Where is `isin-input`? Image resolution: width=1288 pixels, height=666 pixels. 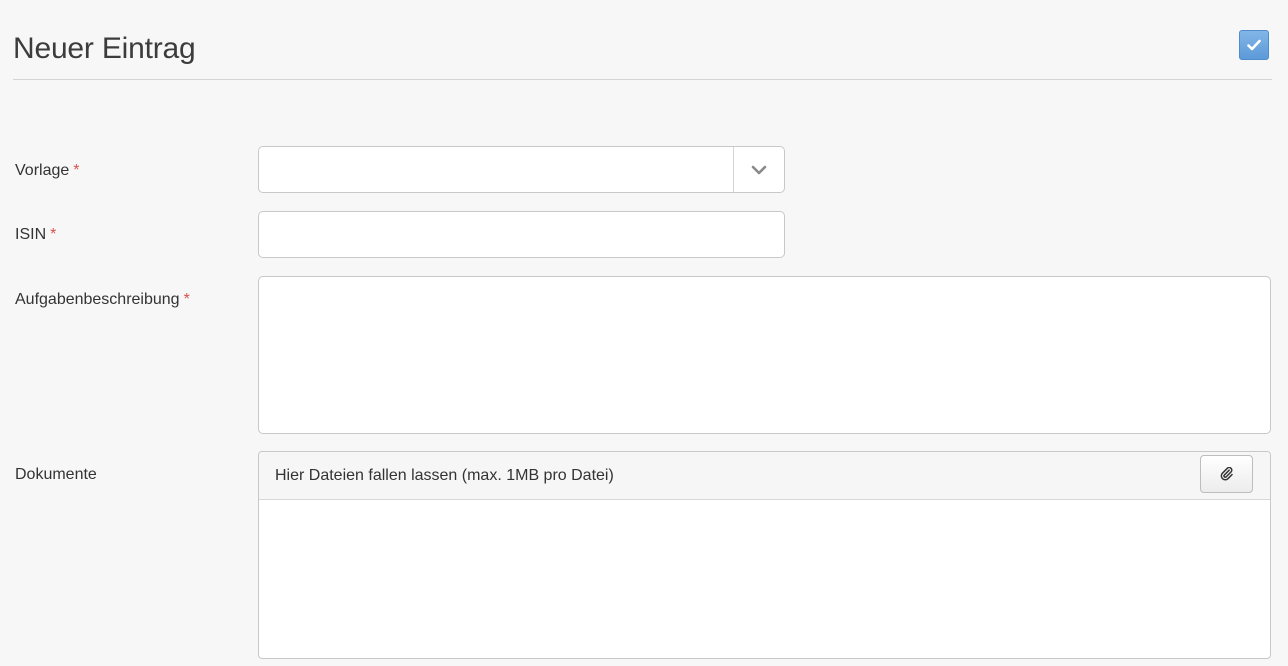
isin-input is located at coordinates (521, 234).